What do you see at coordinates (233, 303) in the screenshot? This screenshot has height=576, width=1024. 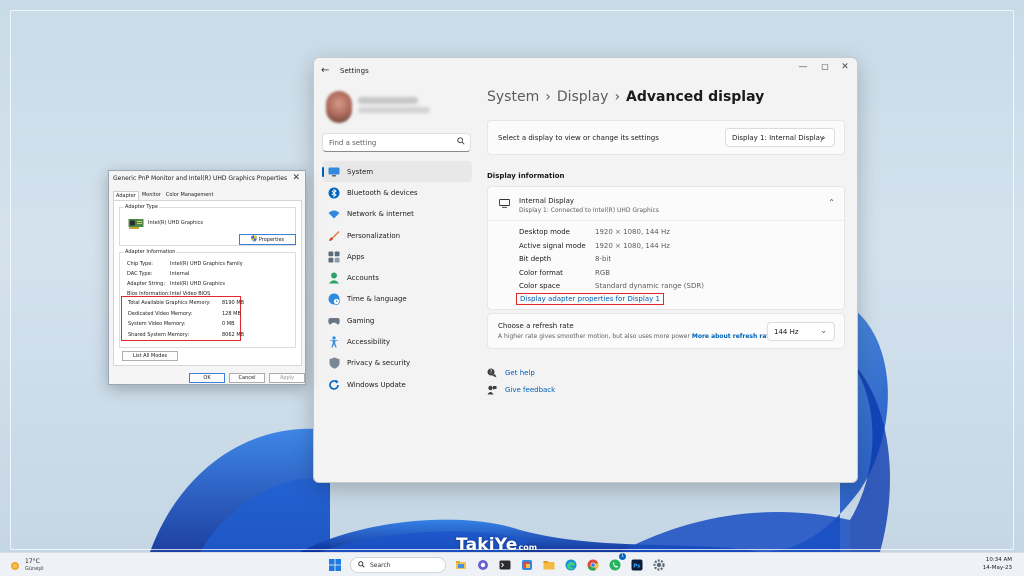 I see `memory-value: 8190 MB` at bounding box center [233, 303].